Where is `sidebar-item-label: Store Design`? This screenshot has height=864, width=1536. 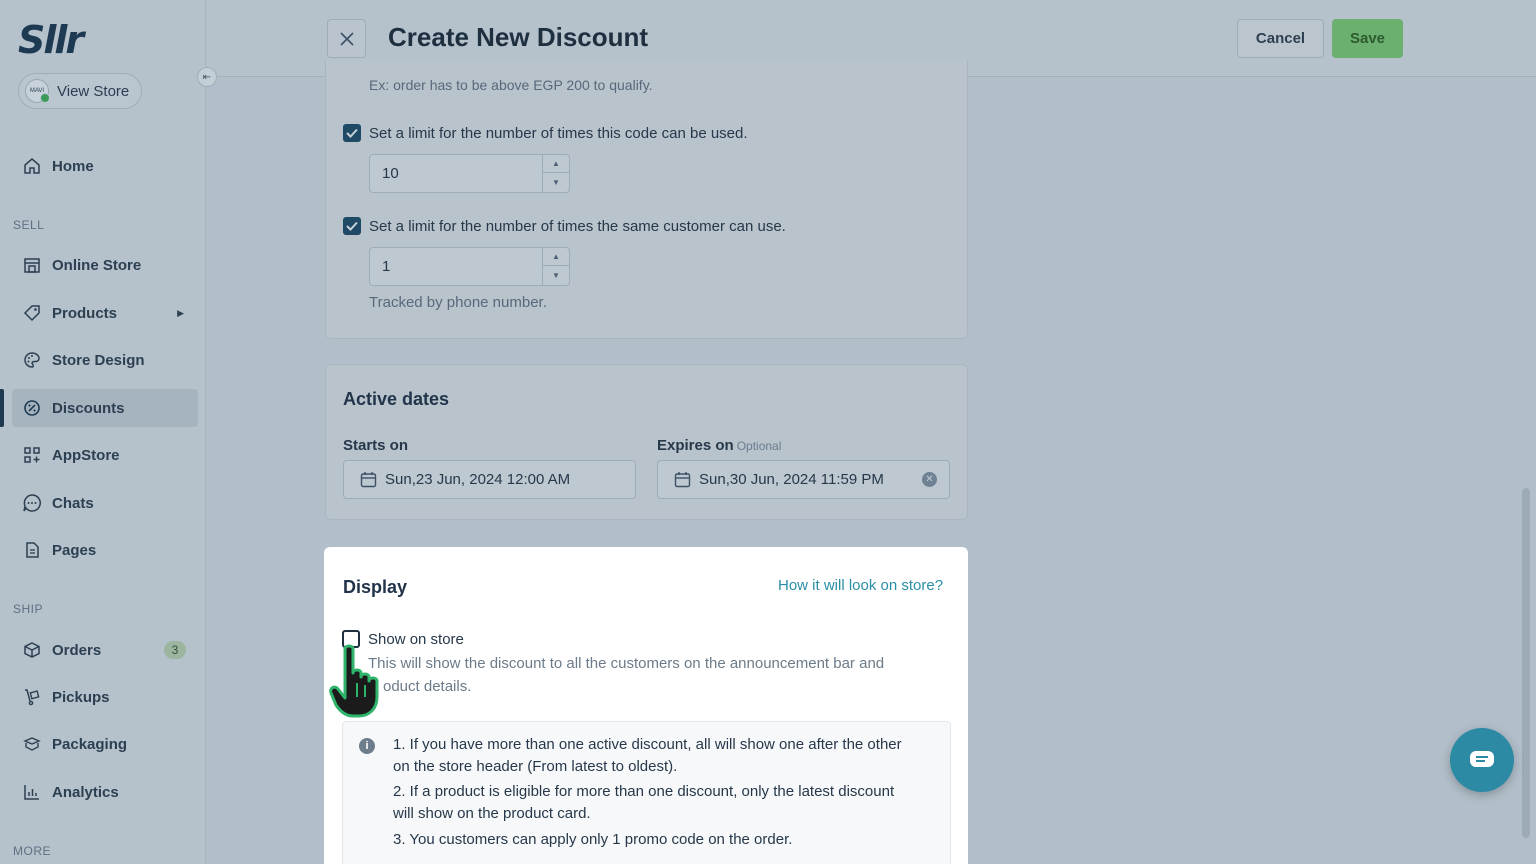 sidebar-item-label: Store Design is located at coordinates (98, 360).